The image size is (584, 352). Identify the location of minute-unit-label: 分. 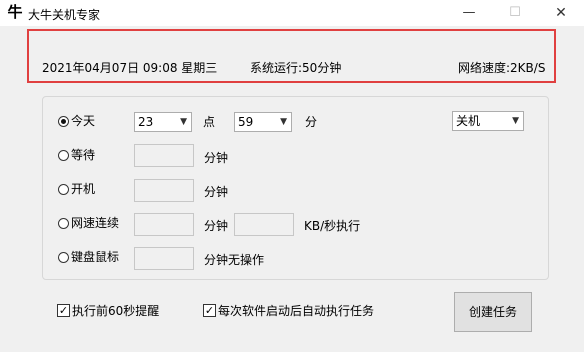
(311, 122).